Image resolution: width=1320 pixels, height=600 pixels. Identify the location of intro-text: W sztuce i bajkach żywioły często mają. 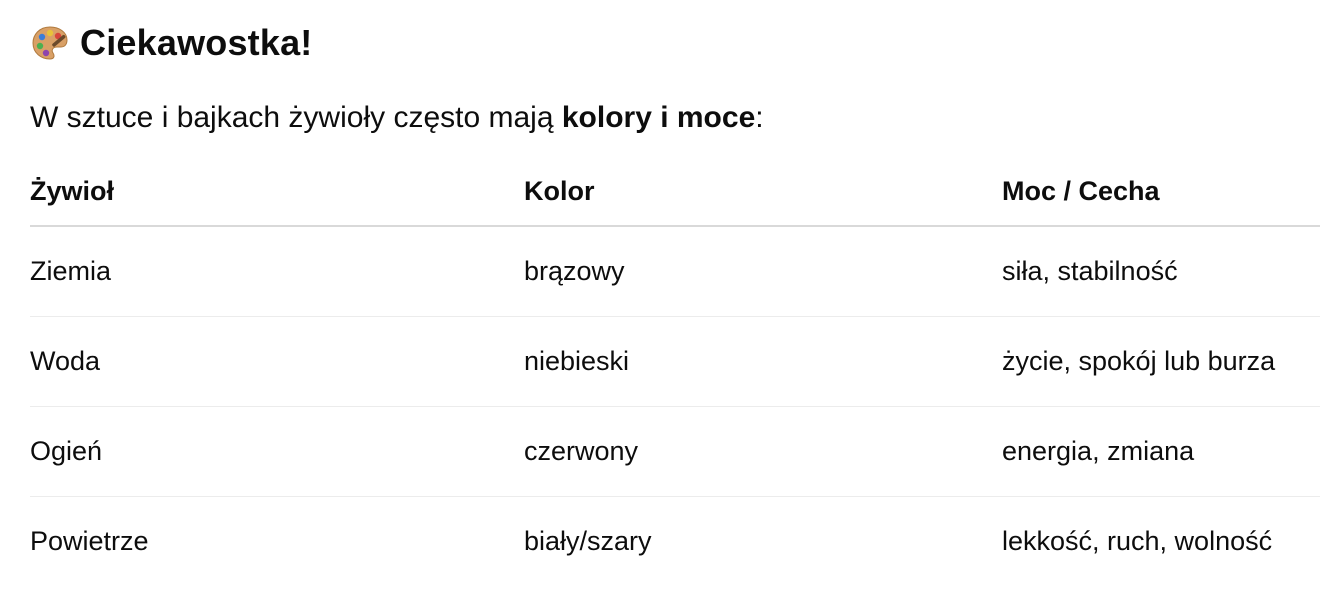
(296, 117).